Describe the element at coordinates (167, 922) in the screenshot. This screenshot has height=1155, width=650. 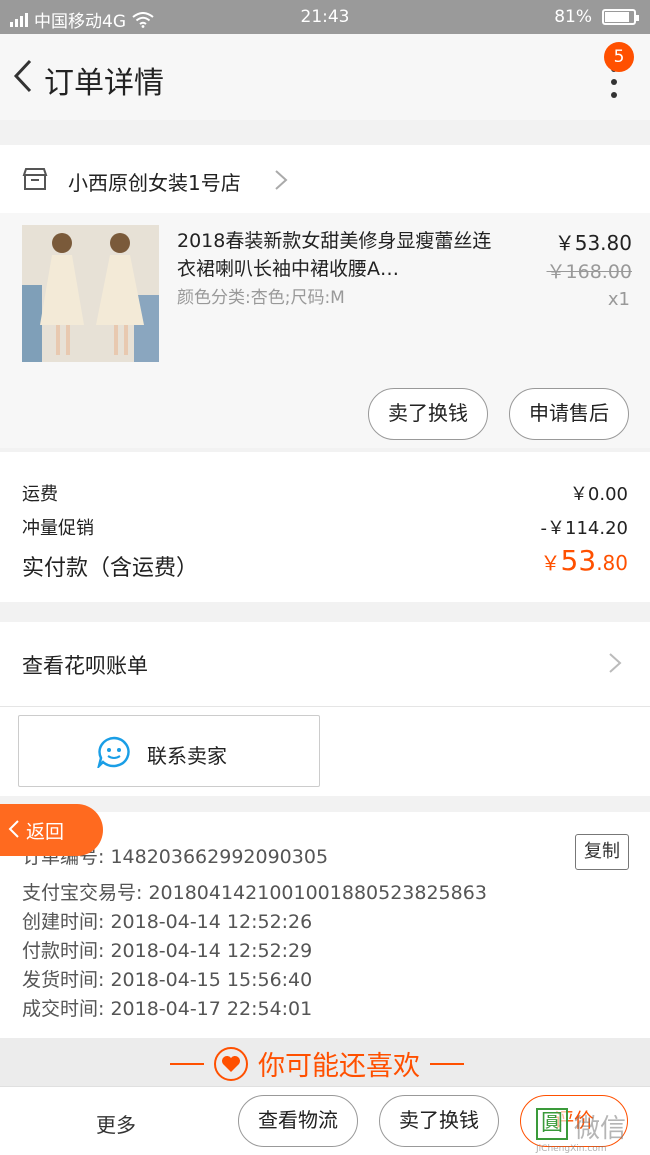
I see `created-time: 创建时间: 2018-04-14 12:52:26` at that location.